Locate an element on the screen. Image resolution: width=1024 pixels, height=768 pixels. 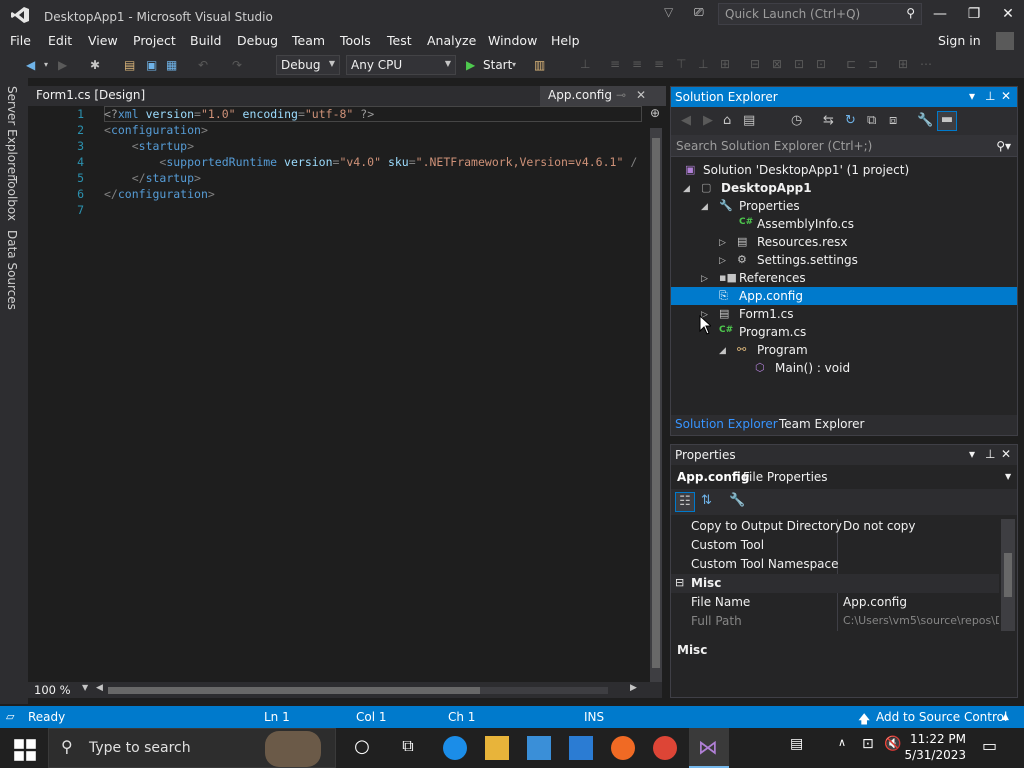
restore-button: ❐ is located at coordinates (974, 14).